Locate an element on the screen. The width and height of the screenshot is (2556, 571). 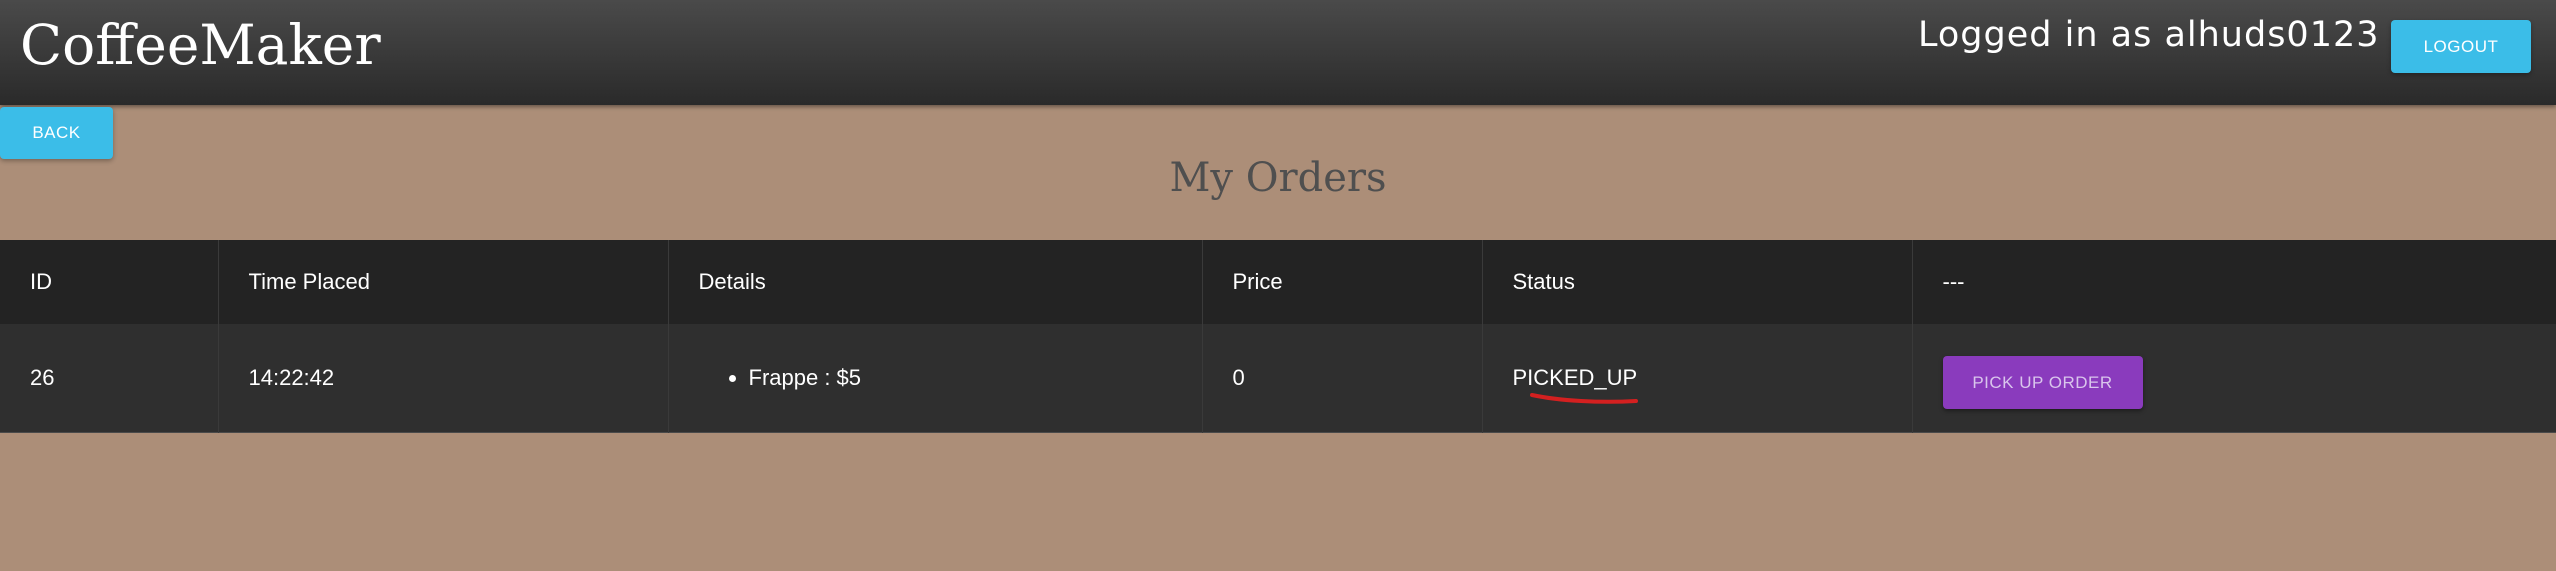
column-header-status: Status is located at coordinates (1697, 282).